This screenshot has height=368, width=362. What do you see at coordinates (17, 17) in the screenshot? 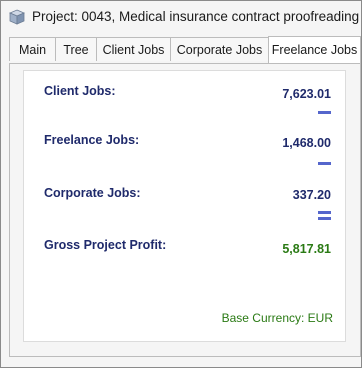
I see `project-box-icon` at bounding box center [17, 17].